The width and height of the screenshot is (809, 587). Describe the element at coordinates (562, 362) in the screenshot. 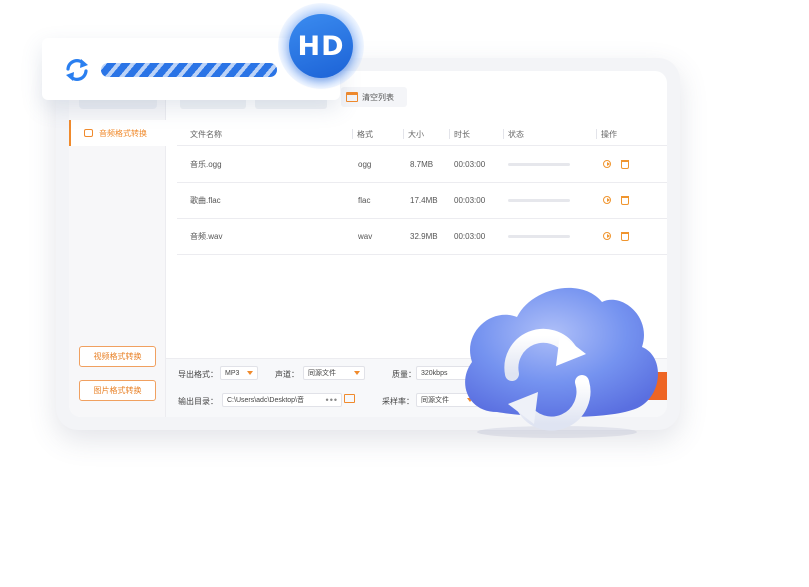

I see `cloud-sync-icon` at that location.